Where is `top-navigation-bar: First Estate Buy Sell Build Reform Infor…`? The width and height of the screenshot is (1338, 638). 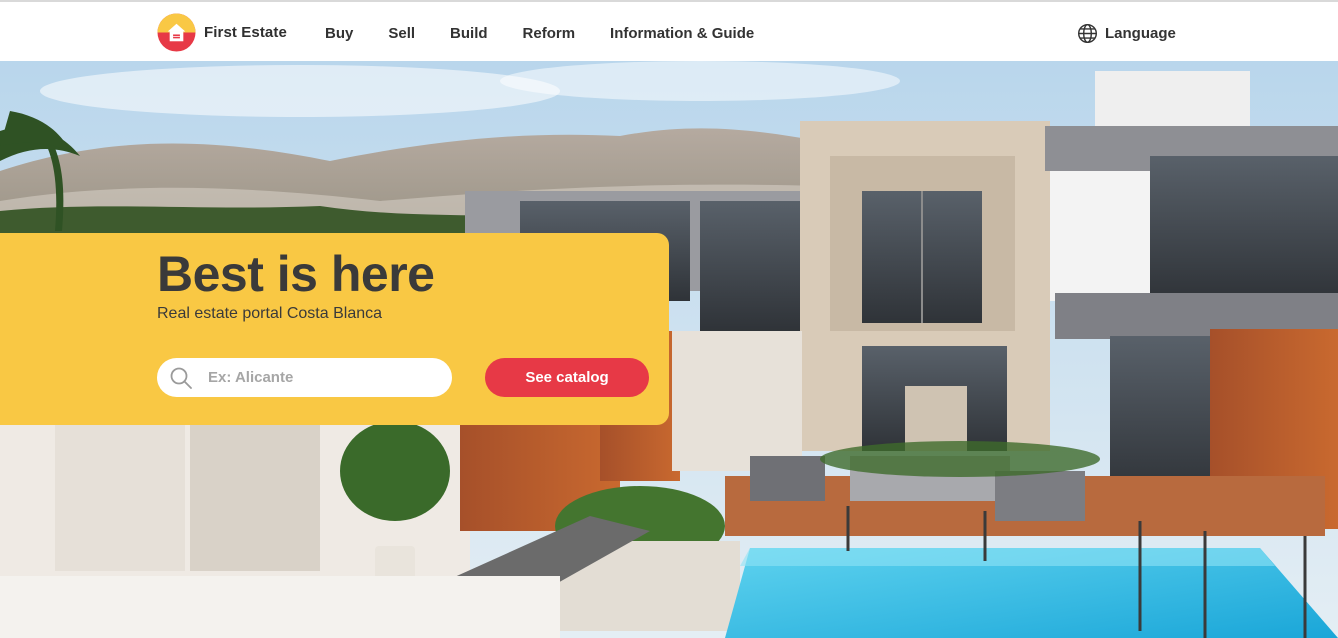 top-navigation-bar: First Estate Buy Sell Build Reform Infor… is located at coordinates (669, 30).